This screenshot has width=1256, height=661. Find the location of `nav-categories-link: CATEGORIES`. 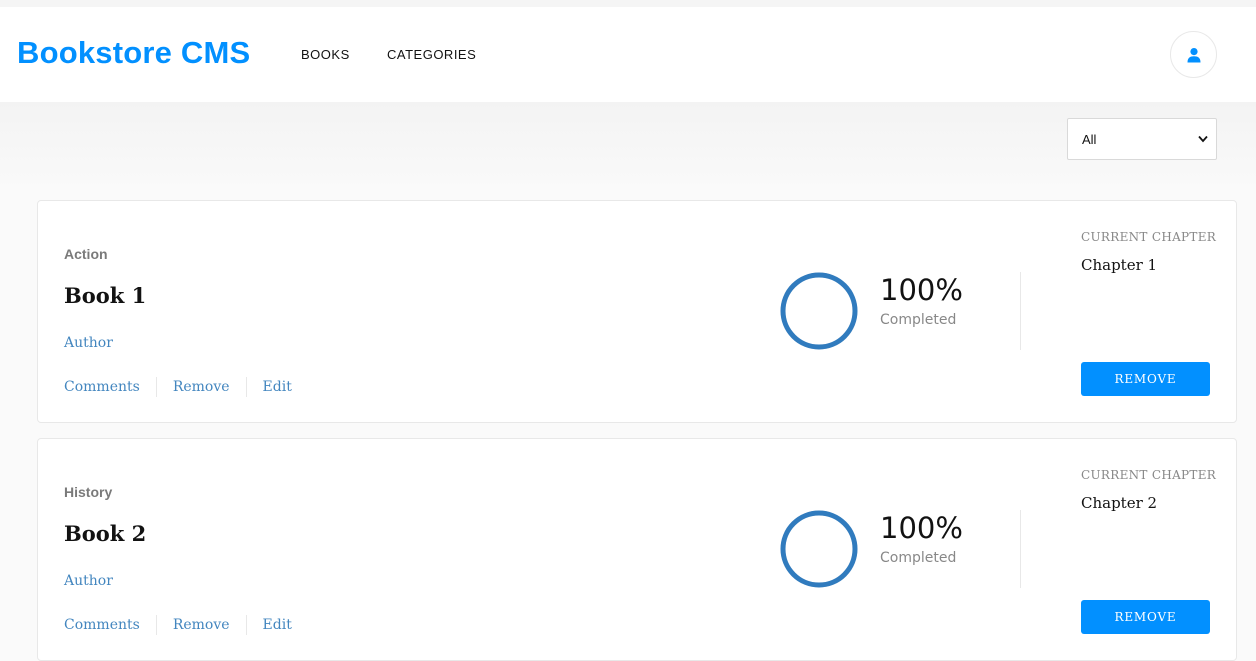

nav-categories-link: CATEGORIES is located at coordinates (431, 54).